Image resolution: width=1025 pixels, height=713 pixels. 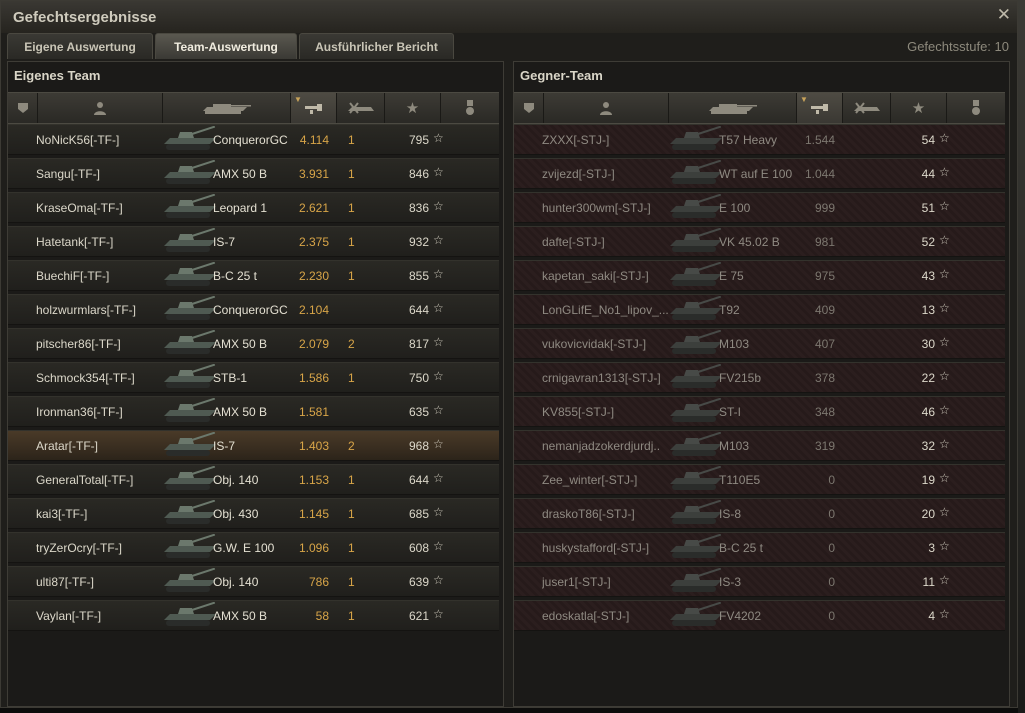 I want to click on table-row: GeneralTotal[-TF-] Obj. 140 1.153 1 644 ☆, so click(x=253, y=479).